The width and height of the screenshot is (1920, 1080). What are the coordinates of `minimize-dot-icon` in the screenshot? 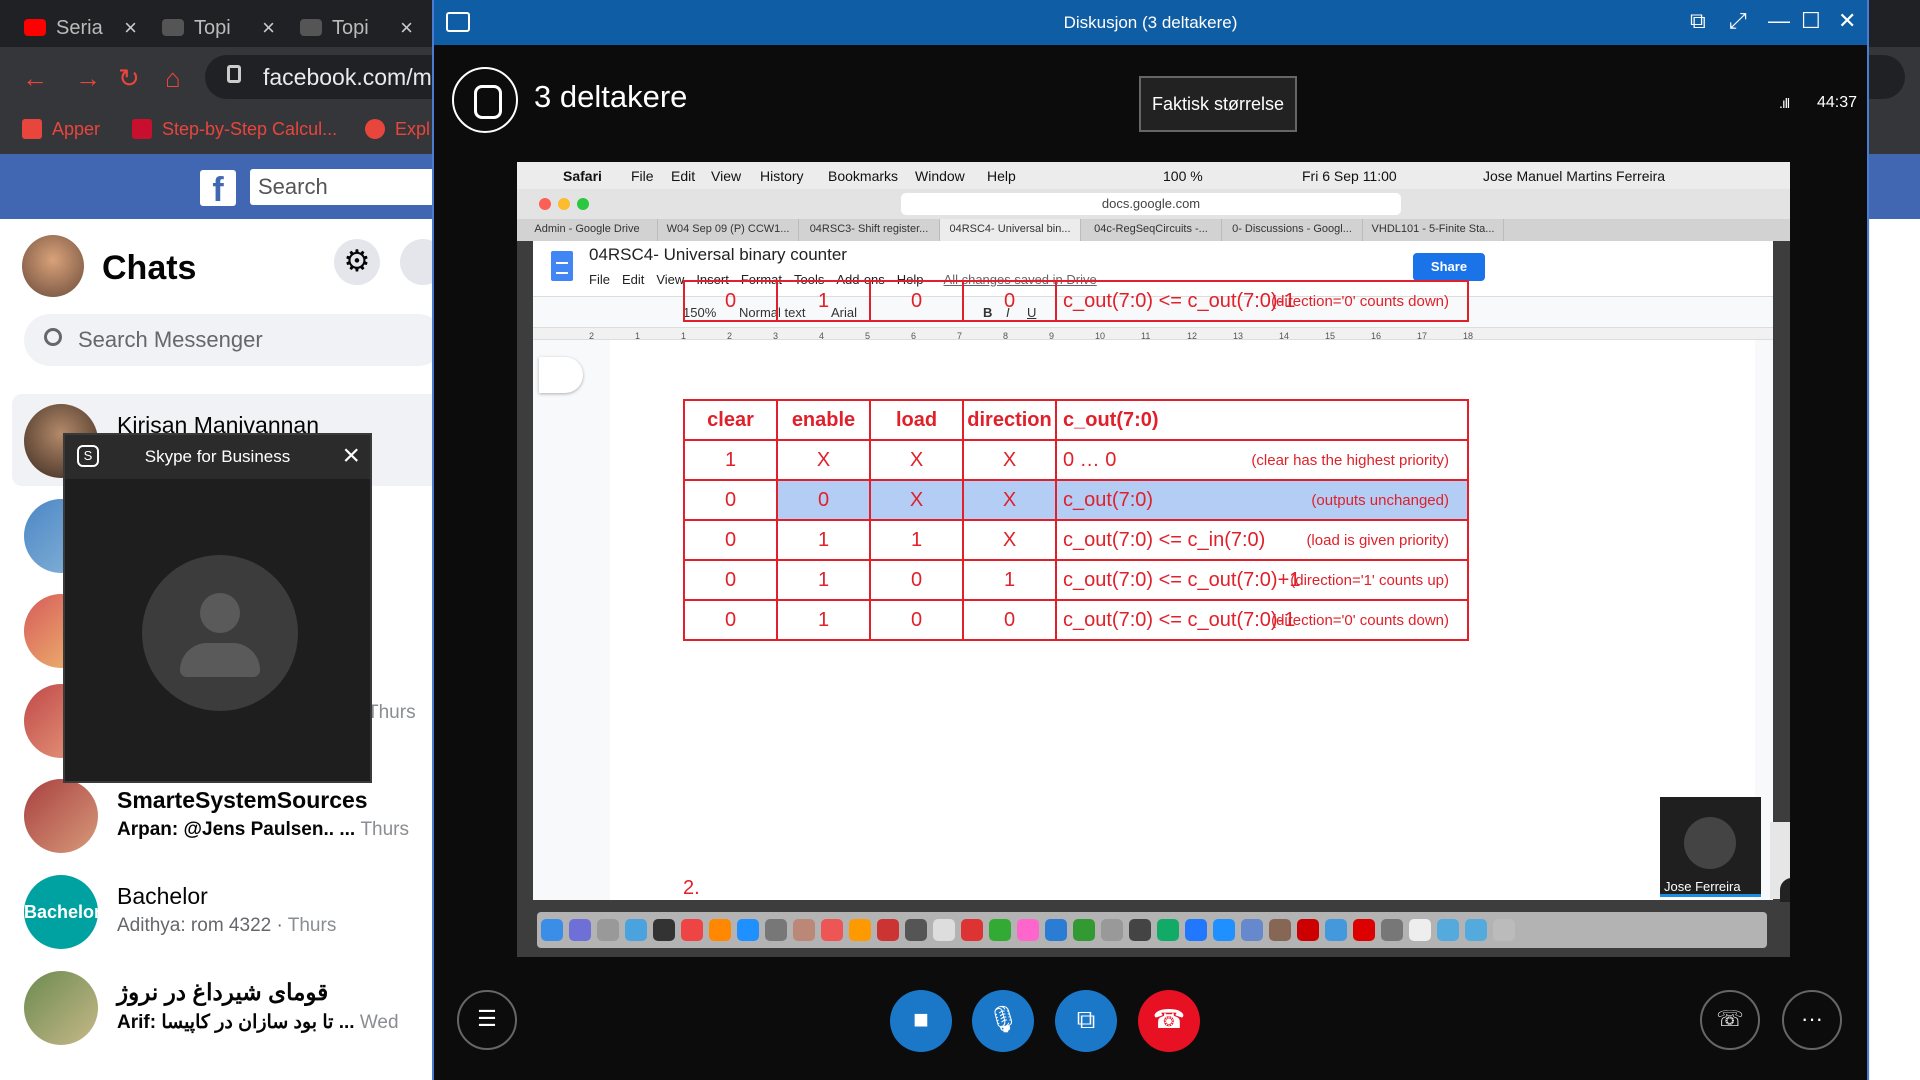 It's located at (564, 204).